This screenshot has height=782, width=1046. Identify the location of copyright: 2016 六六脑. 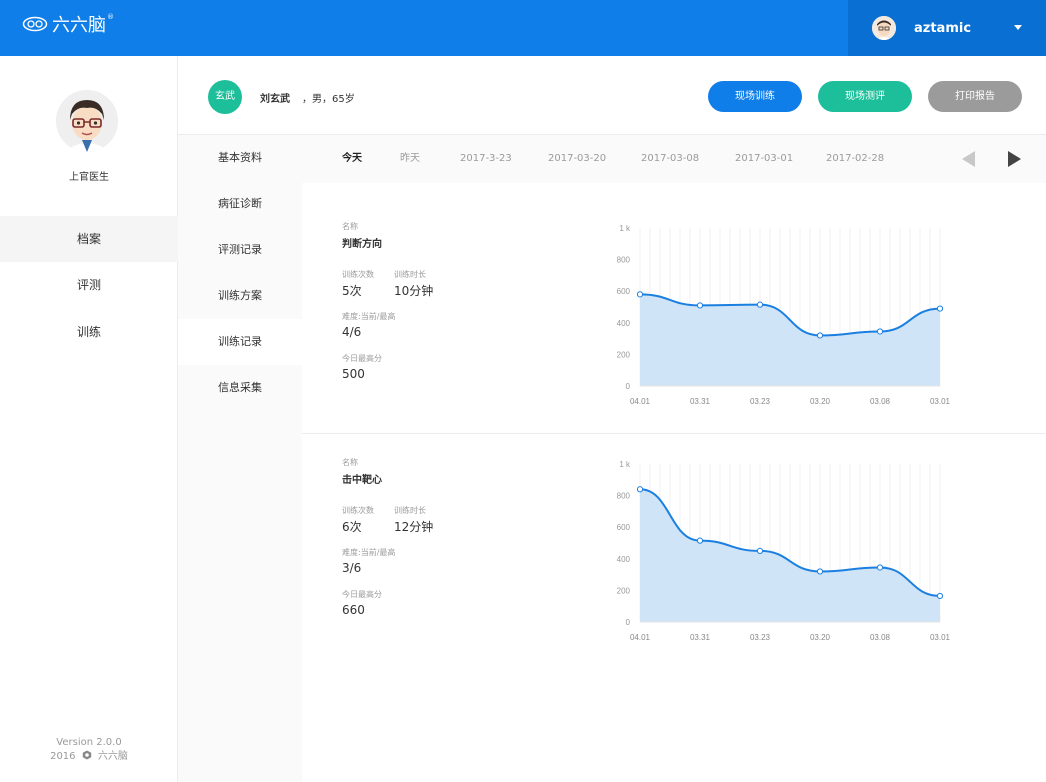
(89, 757).